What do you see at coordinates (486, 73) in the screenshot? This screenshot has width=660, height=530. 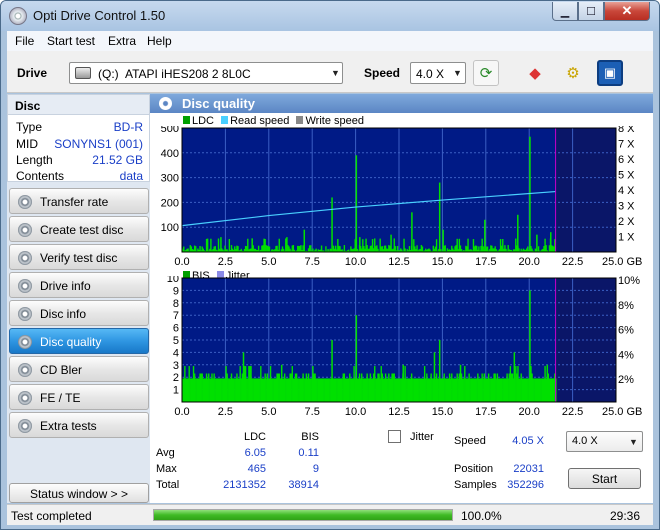 I see `refresh-button: ⟳` at bounding box center [486, 73].